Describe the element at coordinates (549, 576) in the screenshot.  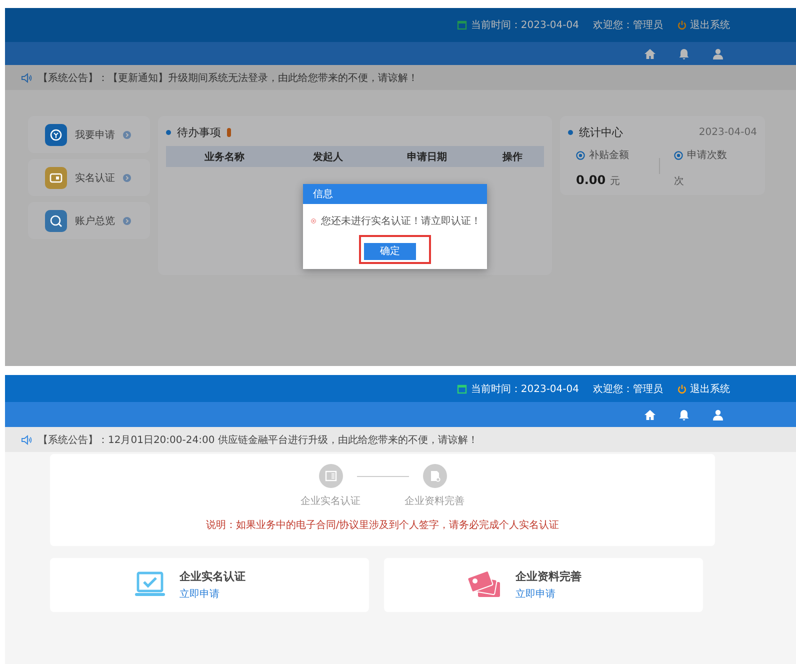
I see `card-title: 企业资料完善` at that location.